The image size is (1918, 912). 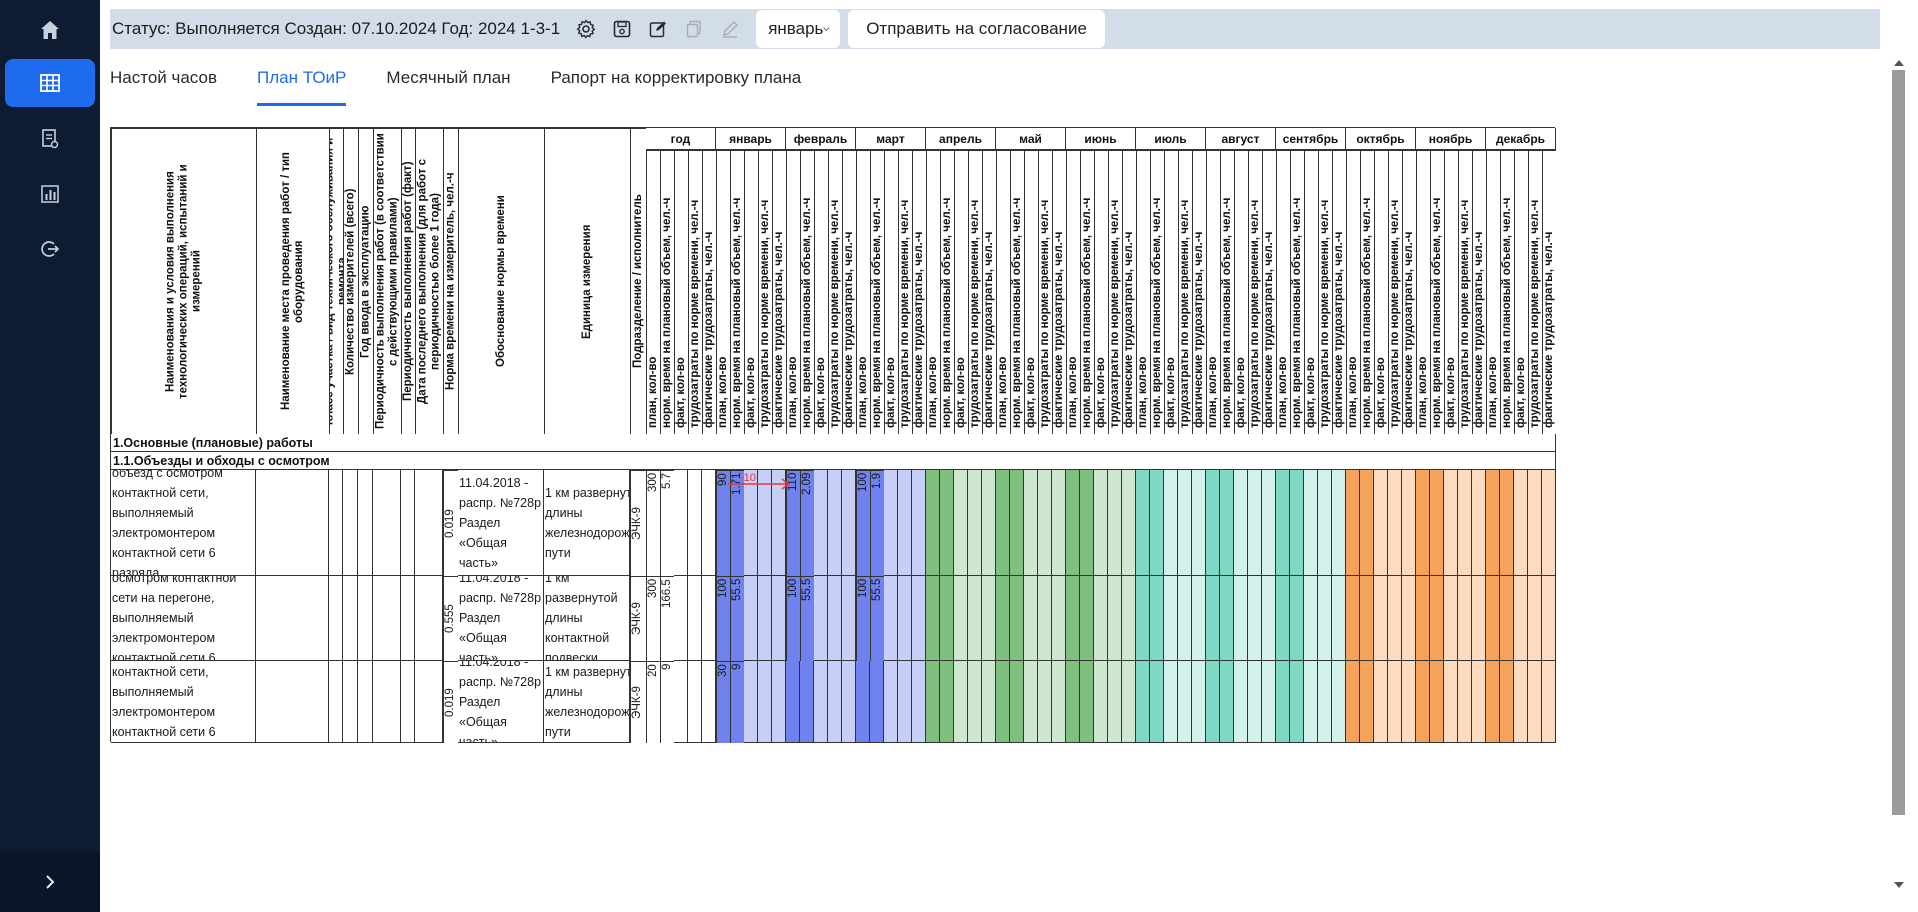 What do you see at coordinates (50, 83) in the screenshot?
I see `sidebar-item-table` at bounding box center [50, 83].